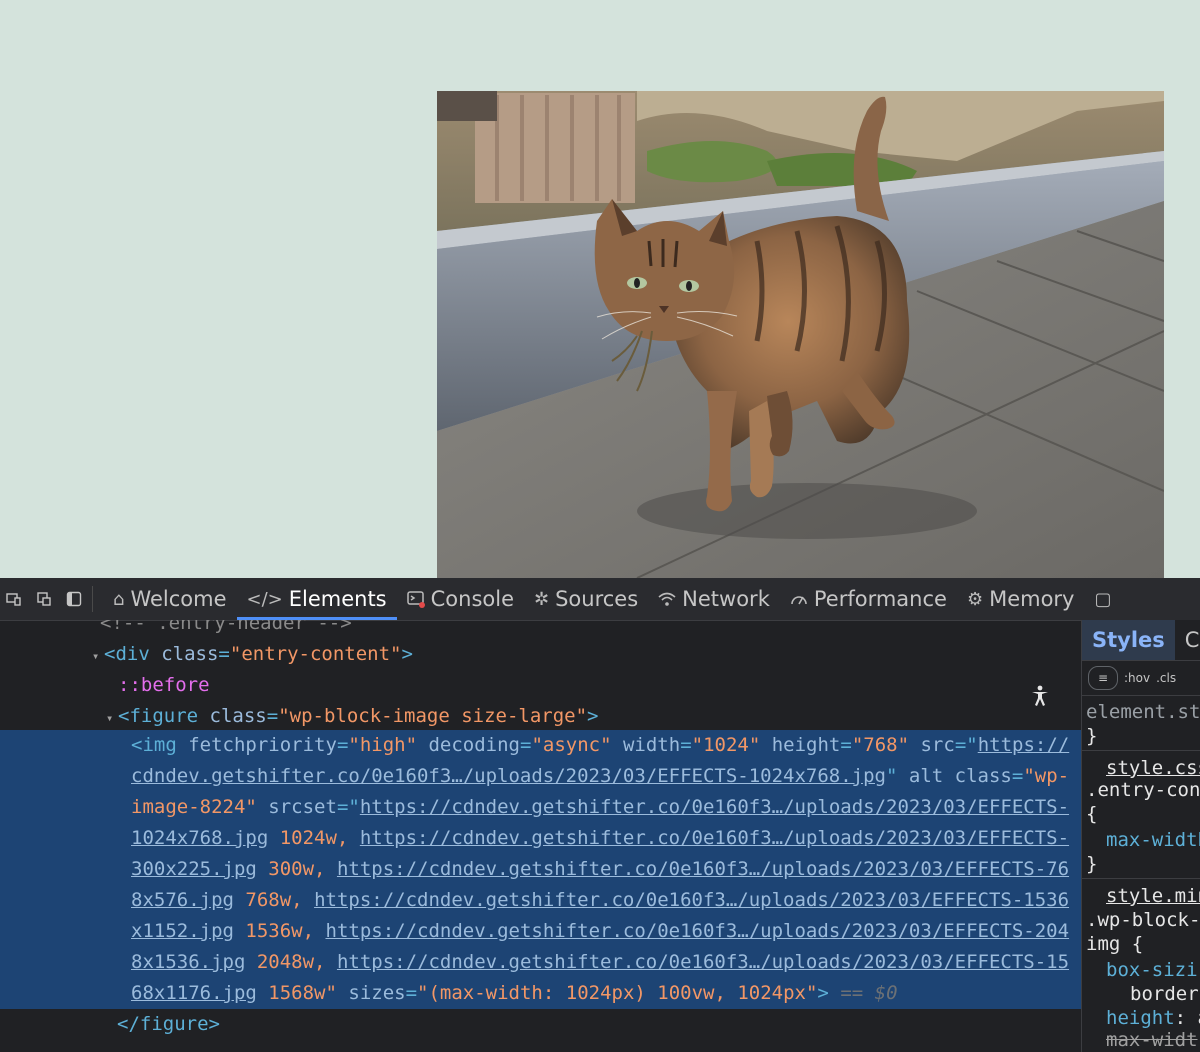 The width and height of the screenshot is (1200, 1052). I want to click on application-icon: ▢, so click(1103, 599).